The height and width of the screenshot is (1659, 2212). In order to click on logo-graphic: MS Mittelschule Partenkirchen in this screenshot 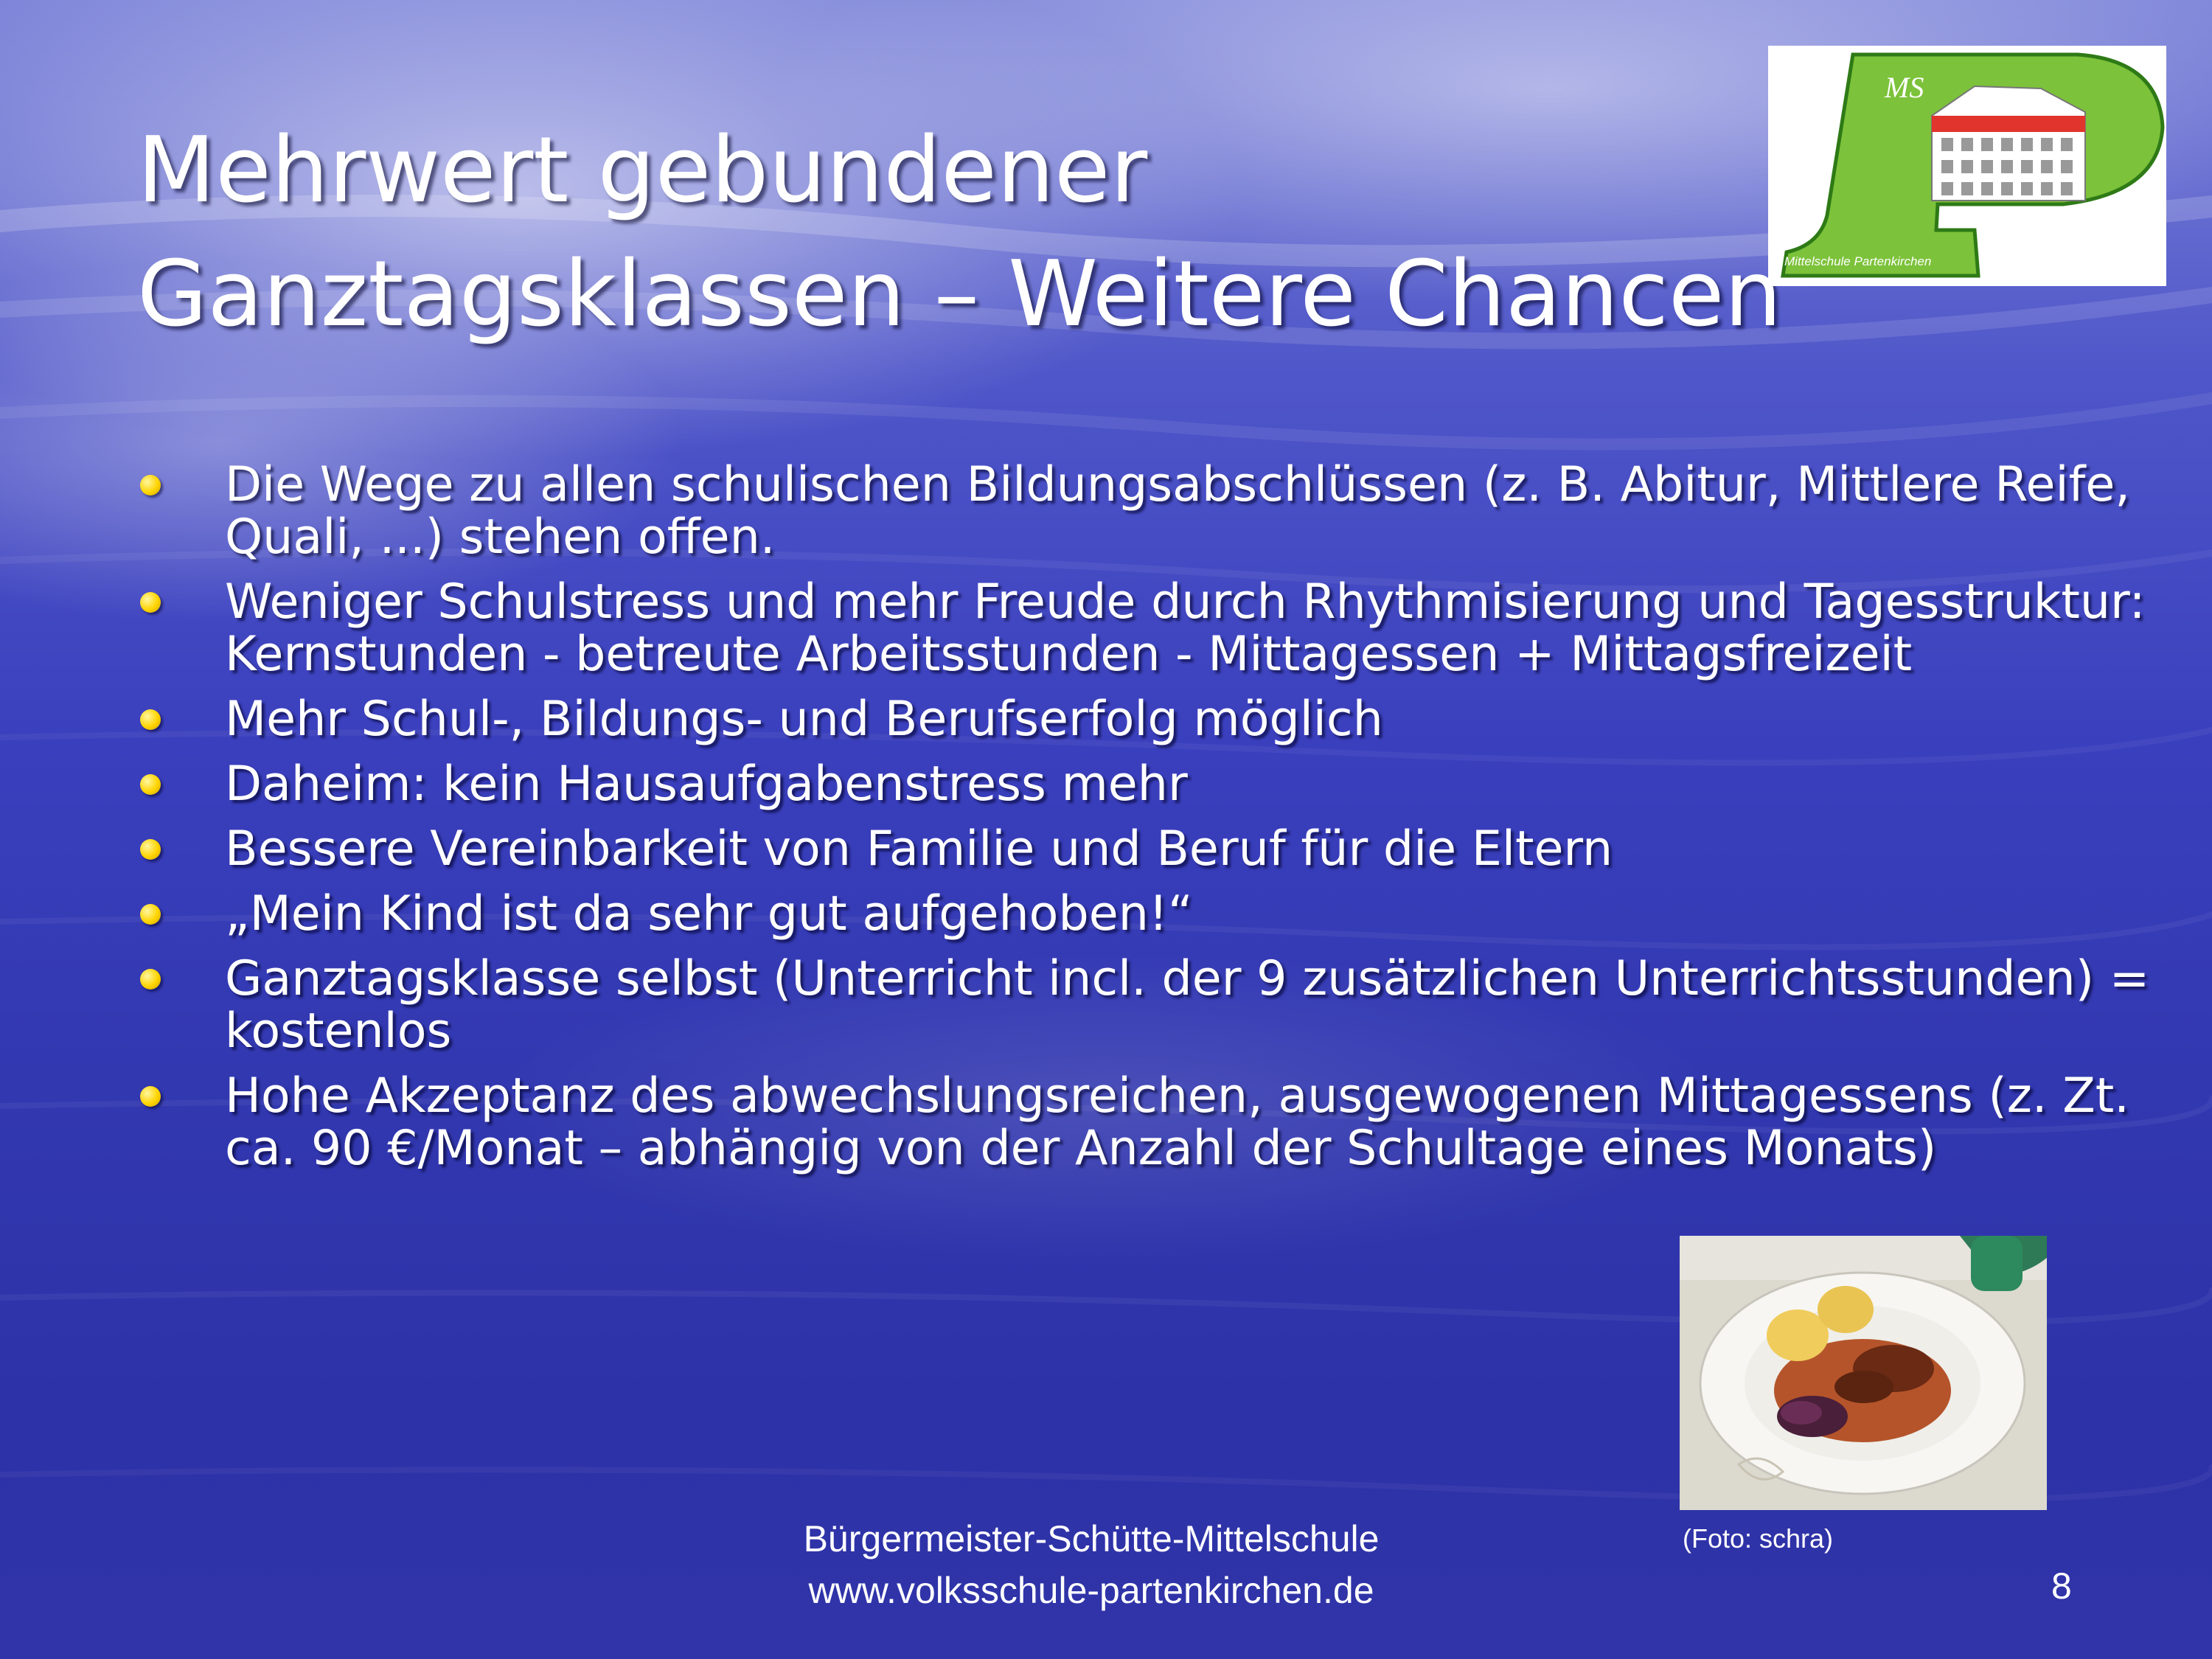, I will do `click(1973, 165)`.